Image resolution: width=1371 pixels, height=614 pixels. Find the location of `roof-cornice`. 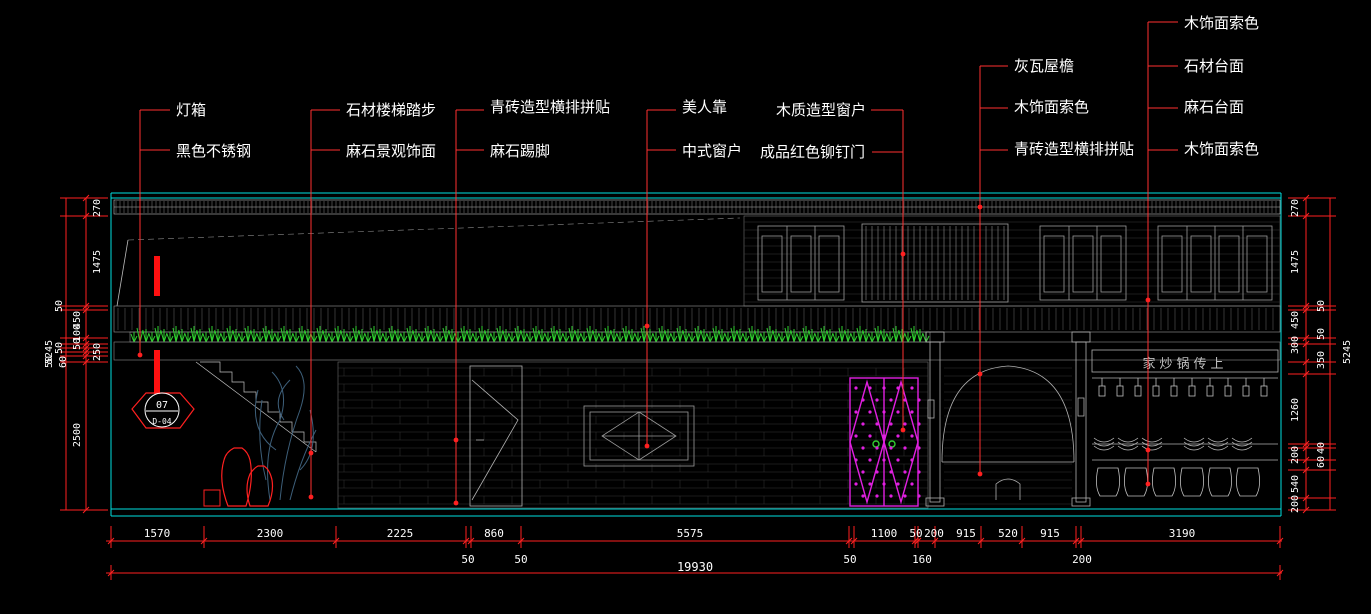

roof-cornice is located at coordinates (697, 207).